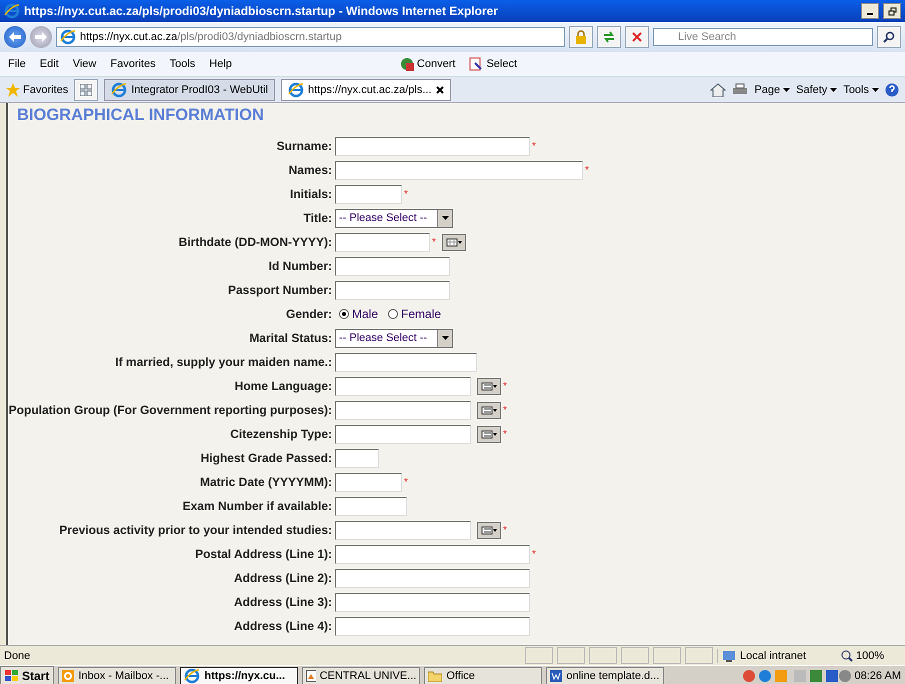  What do you see at coordinates (18, 656) in the screenshot?
I see `status-text: Done` at bounding box center [18, 656].